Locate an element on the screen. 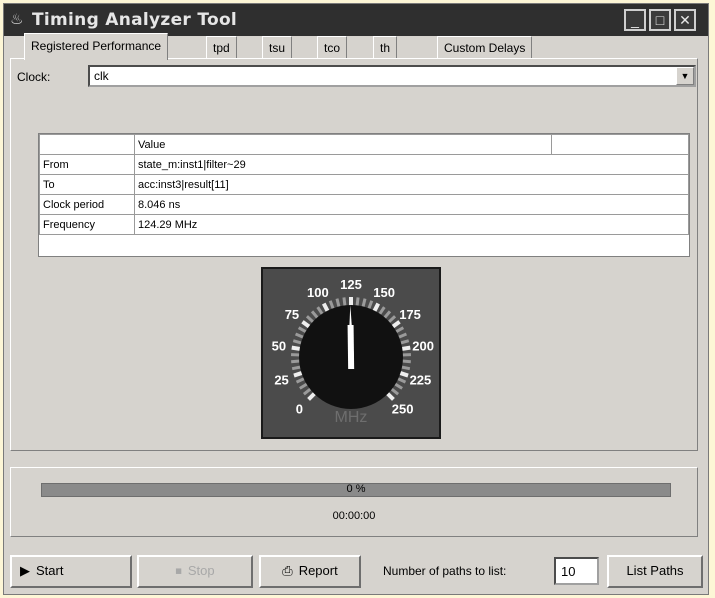 The image size is (715, 598). tab-tsu: tsu is located at coordinates (277, 47).